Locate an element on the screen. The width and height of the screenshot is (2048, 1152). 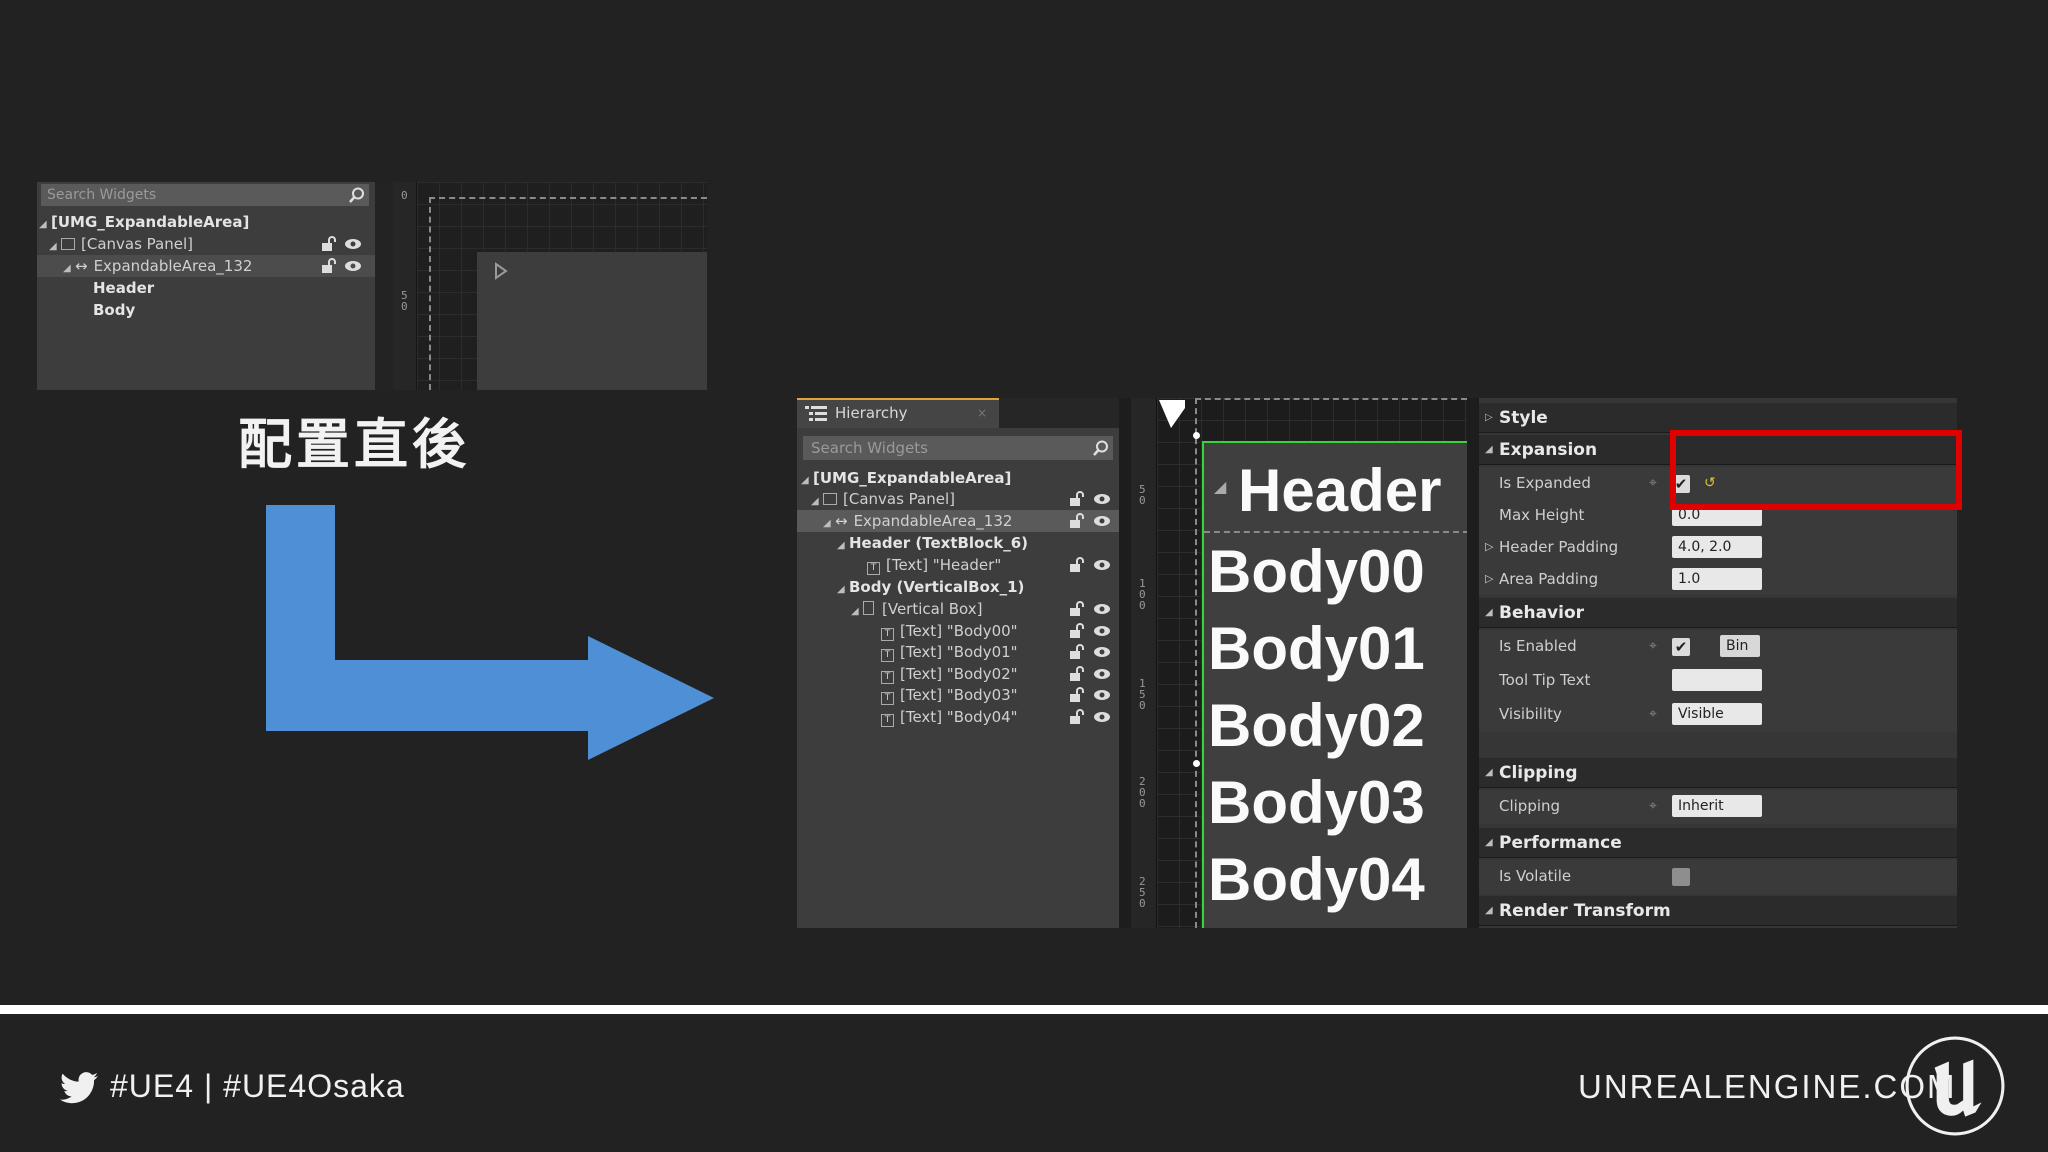
ruler-label: 2 0 0 is located at coordinates (1142, 792).